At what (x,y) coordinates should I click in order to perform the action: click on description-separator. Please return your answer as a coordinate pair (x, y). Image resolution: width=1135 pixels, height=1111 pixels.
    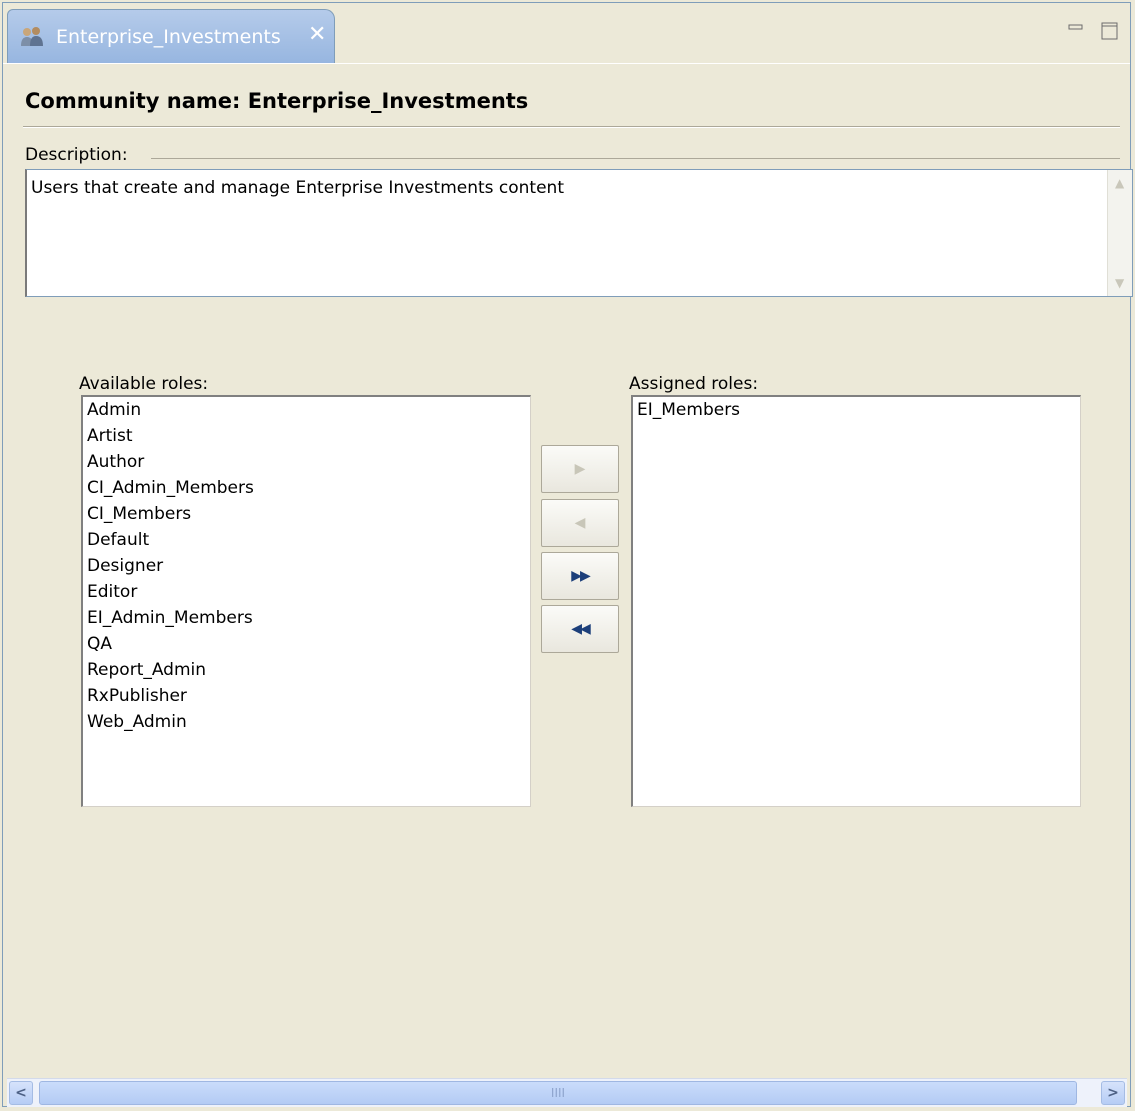
    Looking at the image, I should click on (635, 158).